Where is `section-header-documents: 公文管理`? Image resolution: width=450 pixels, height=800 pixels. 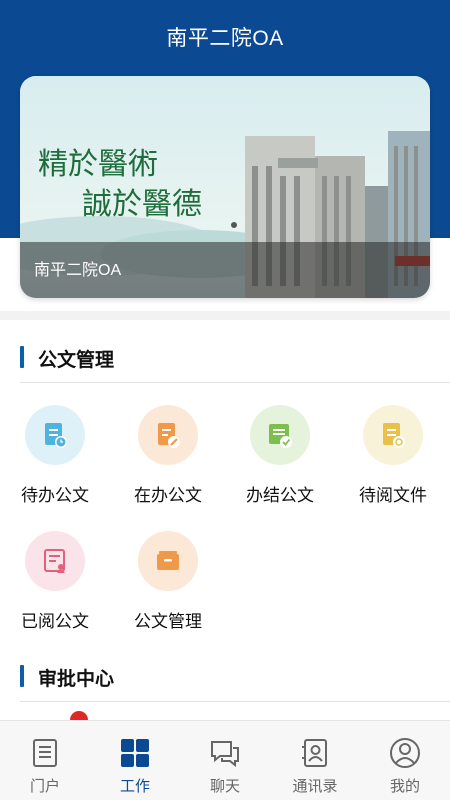 section-header-documents: 公文管理 is located at coordinates (225, 356).